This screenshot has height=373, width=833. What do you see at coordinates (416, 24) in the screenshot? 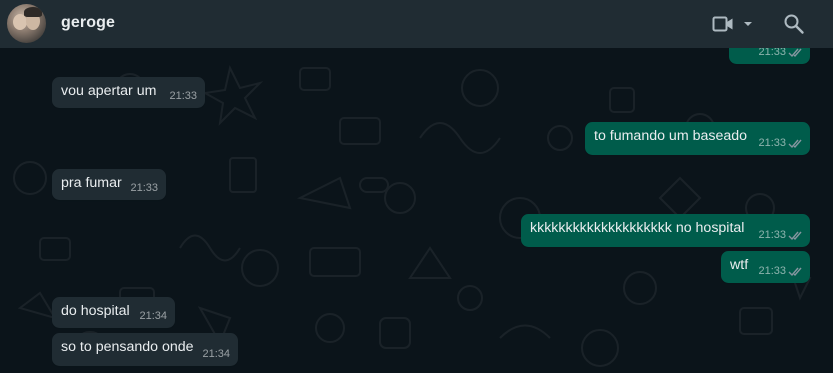
I see `chat-header: geroge` at bounding box center [416, 24].